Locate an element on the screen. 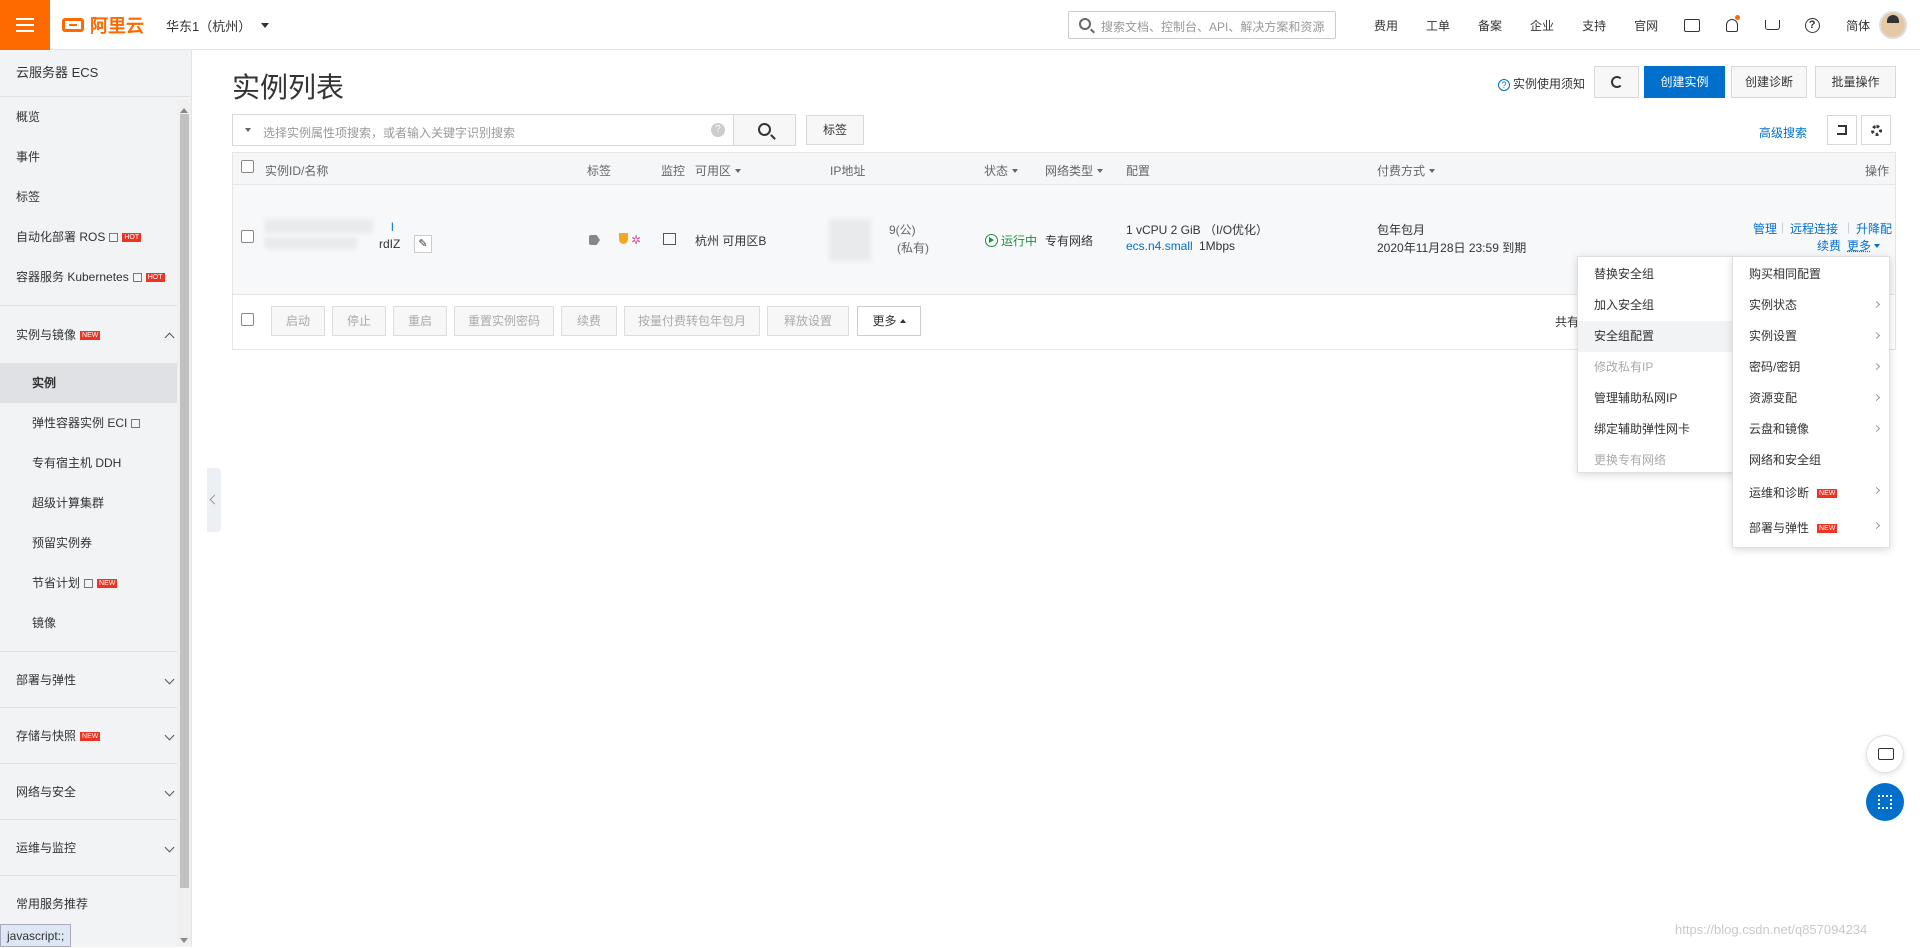  bell-icon is located at coordinates (1732, 25).